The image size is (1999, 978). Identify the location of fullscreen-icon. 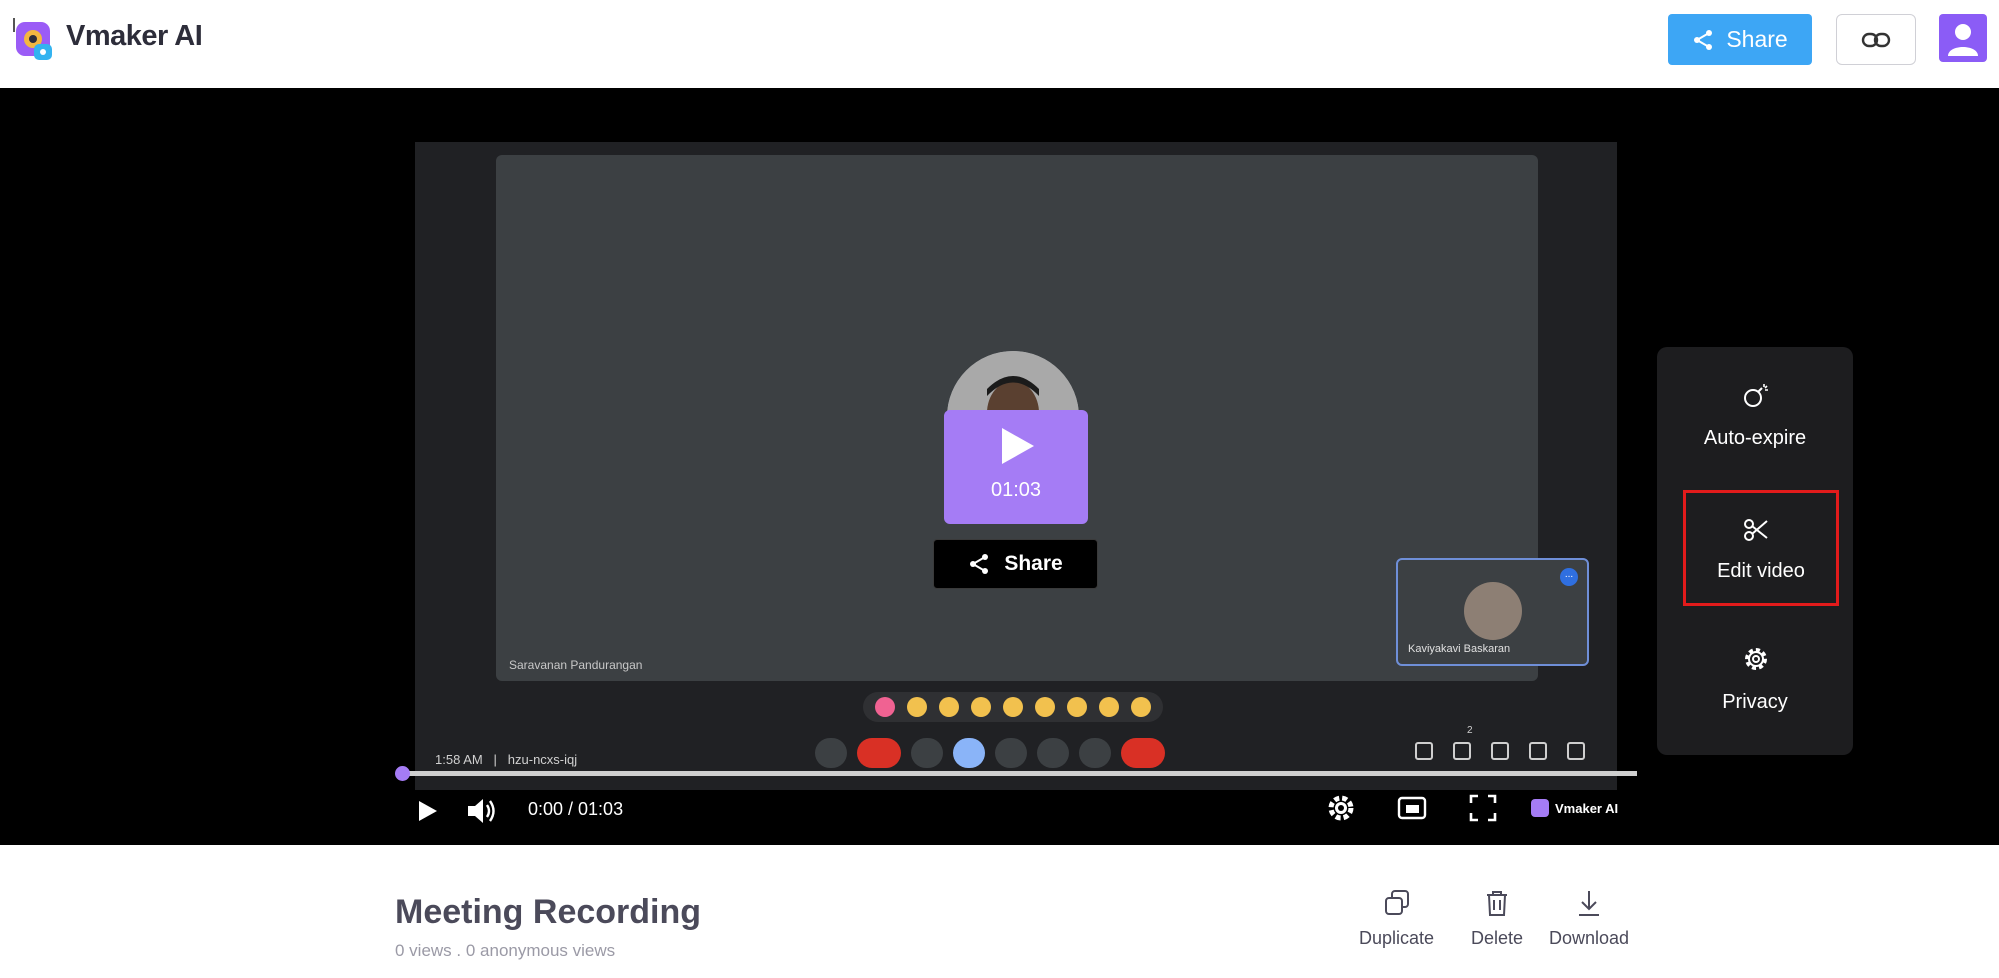
(1483, 808).